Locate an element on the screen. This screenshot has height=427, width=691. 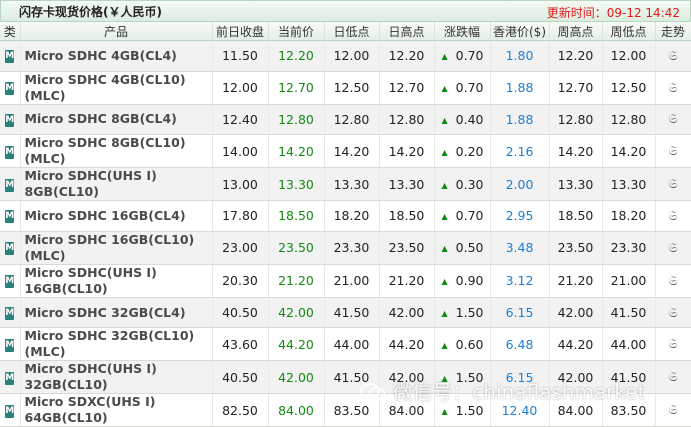
column-header: 类 is located at coordinates (10, 31).